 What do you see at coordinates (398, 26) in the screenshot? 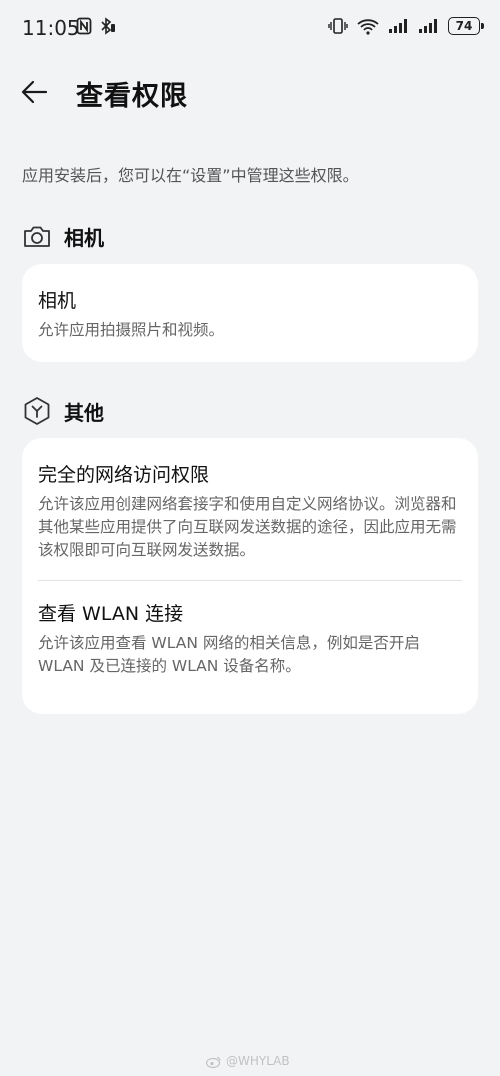
I see `signal-icon` at bounding box center [398, 26].